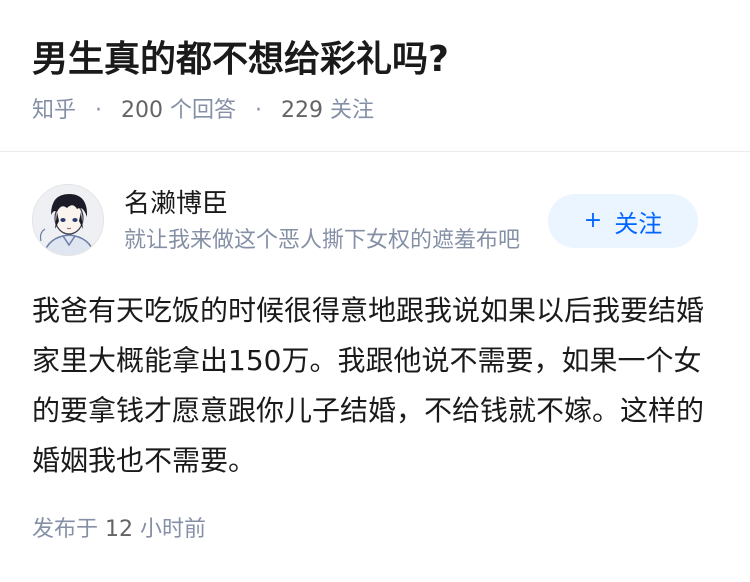 The width and height of the screenshot is (750, 582). What do you see at coordinates (638, 223) in the screenshot?
I see `follow-button-label: 关注` at bounding box center [638, 223].